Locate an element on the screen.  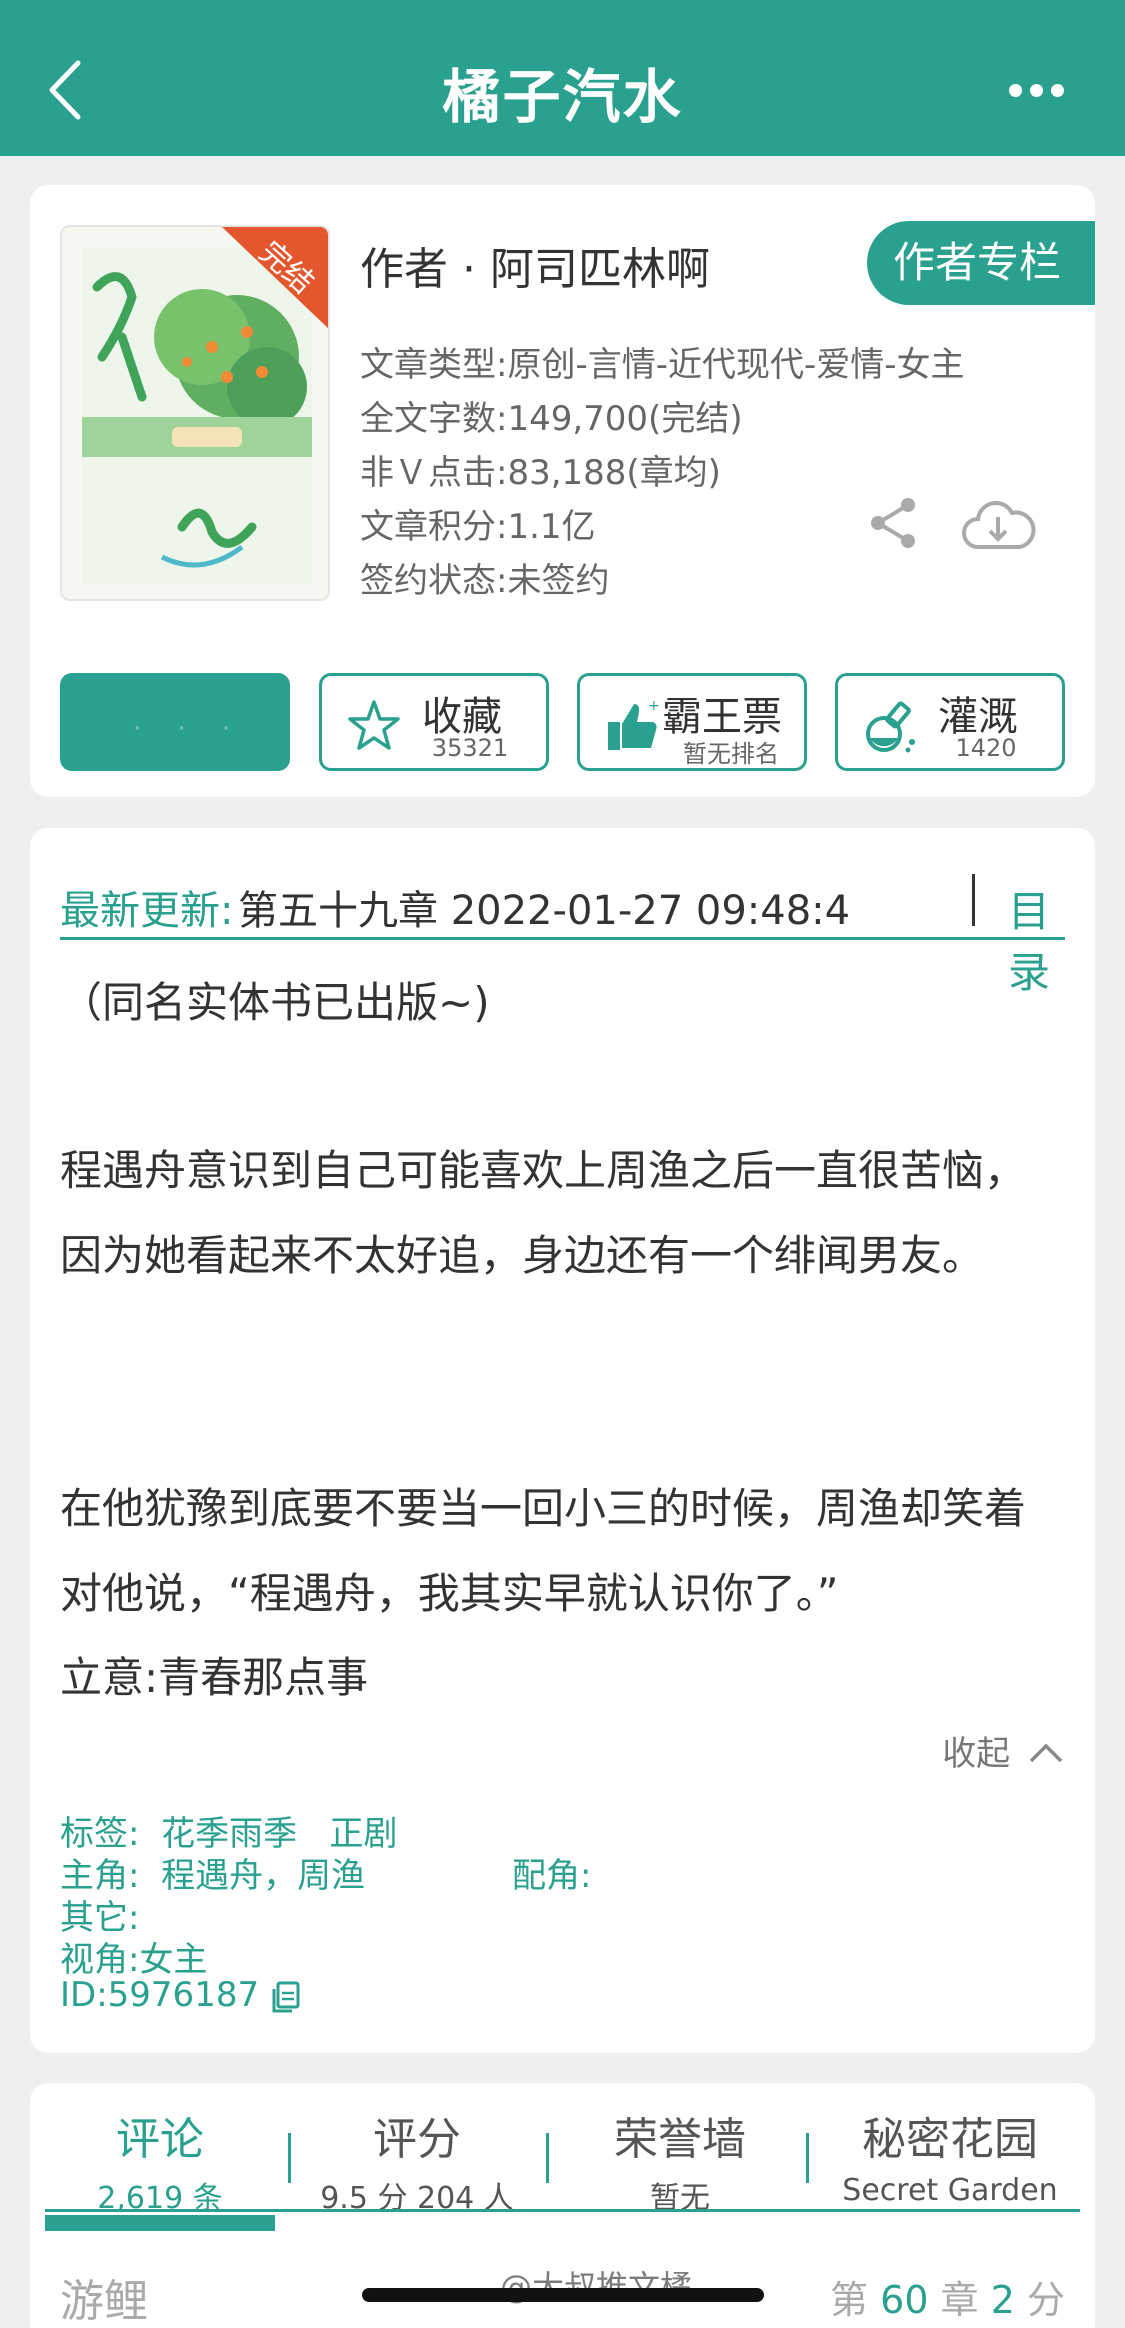
tab-rating: 评分 9.5 分 204 人 is located at coordinates (417, 2160).